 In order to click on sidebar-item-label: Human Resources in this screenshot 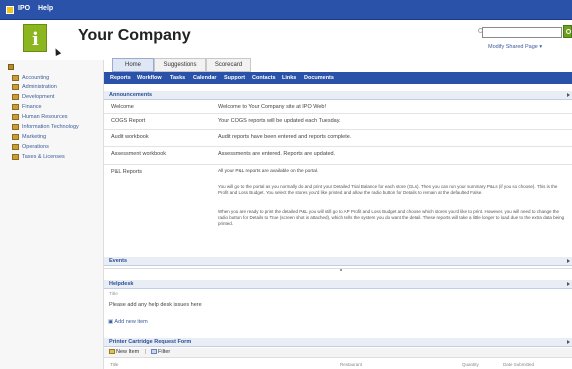, I will do `click(45, 117)`.